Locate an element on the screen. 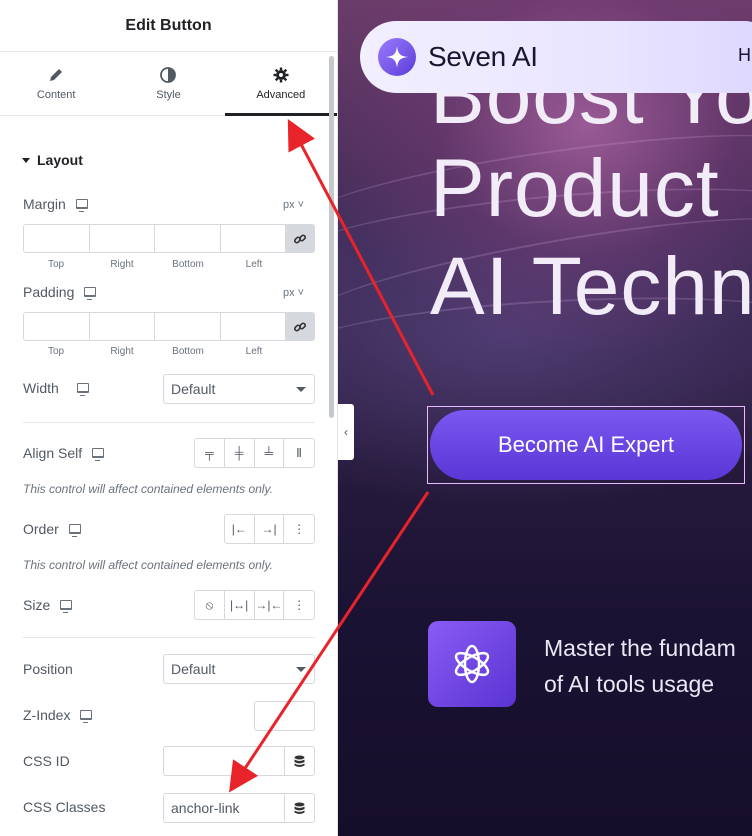 The image size is (752, 836). css-classes-label-row: CSS Classes is located at coordinates (64, 807).